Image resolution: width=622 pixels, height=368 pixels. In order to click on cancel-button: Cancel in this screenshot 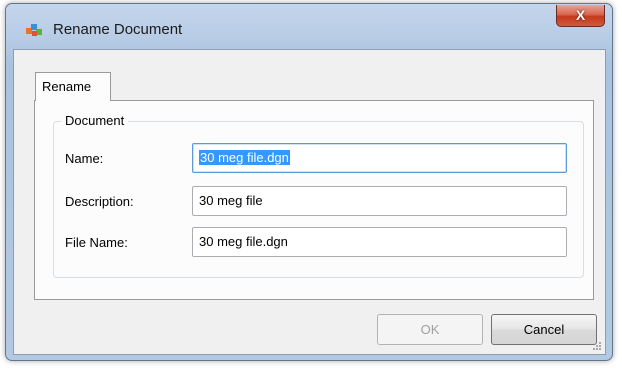, I will do `click(544, 329)`.